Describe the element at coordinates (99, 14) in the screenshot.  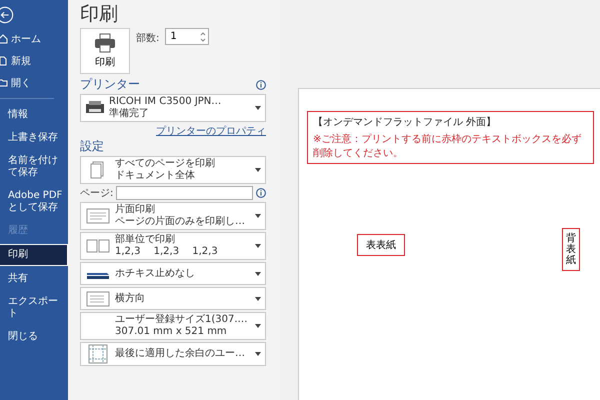
I see `page-title: 印刷` at that location.